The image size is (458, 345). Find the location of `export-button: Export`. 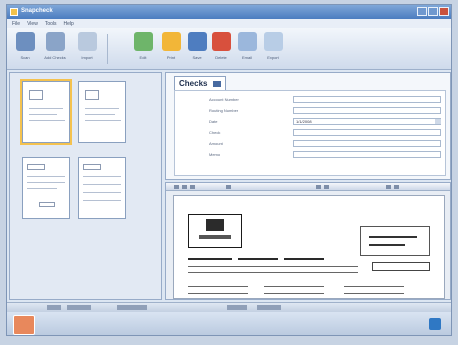

export-button: Export is located at coordinates (273, 46).